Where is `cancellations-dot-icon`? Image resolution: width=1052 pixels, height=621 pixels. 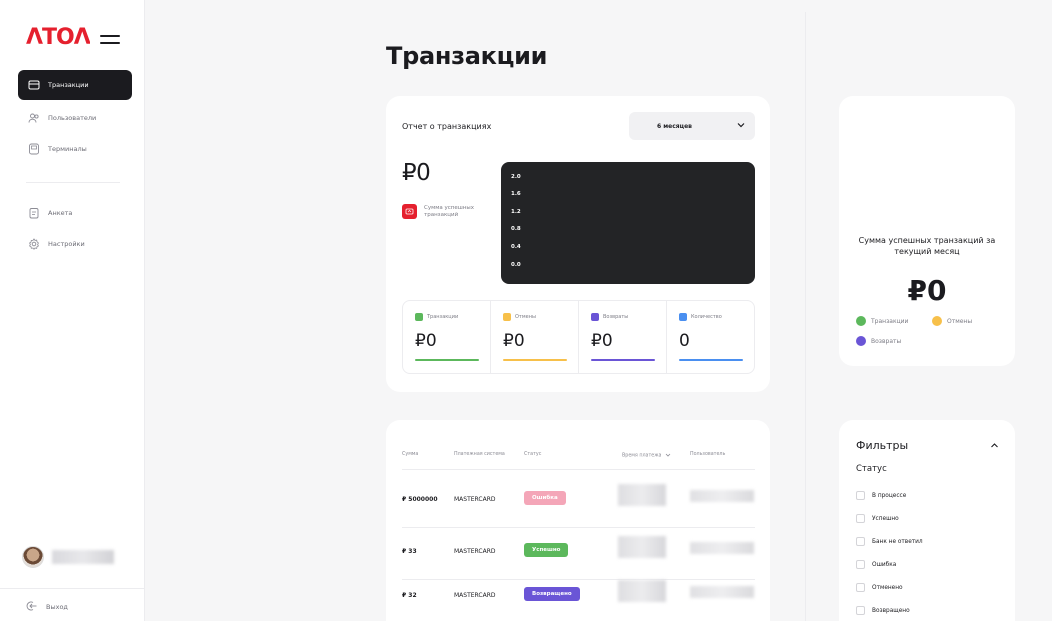 cancellations-dot-icon is located at coordinates (507, 317).